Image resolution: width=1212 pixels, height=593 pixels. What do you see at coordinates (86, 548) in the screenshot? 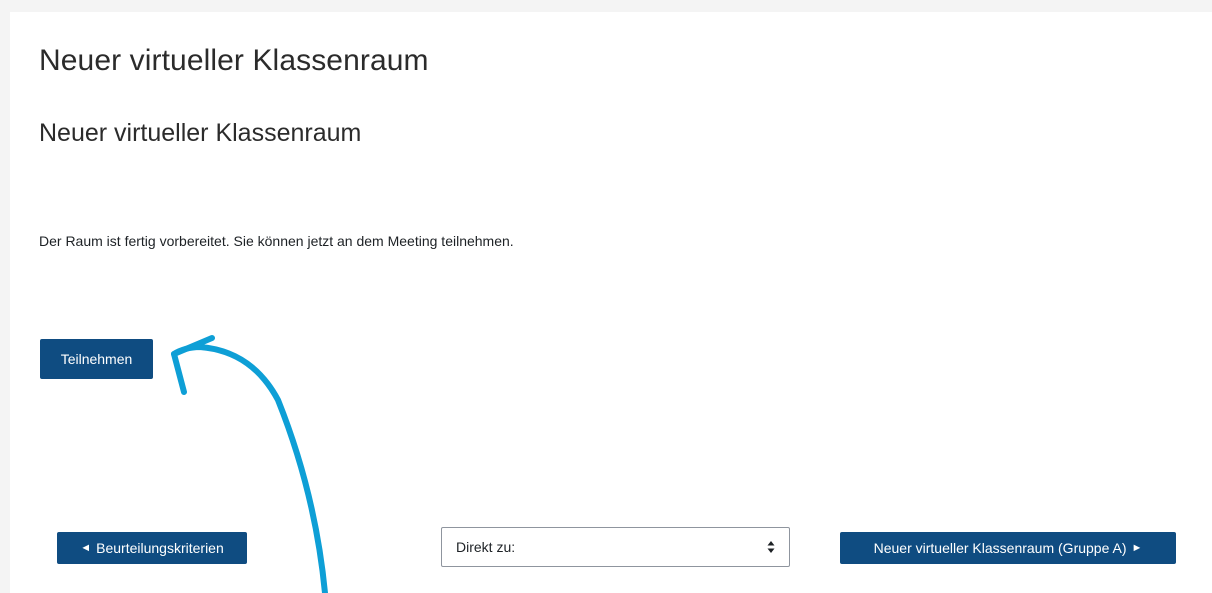
I see `arrow-left-icon: ◄` at bounding box center [86, 548].